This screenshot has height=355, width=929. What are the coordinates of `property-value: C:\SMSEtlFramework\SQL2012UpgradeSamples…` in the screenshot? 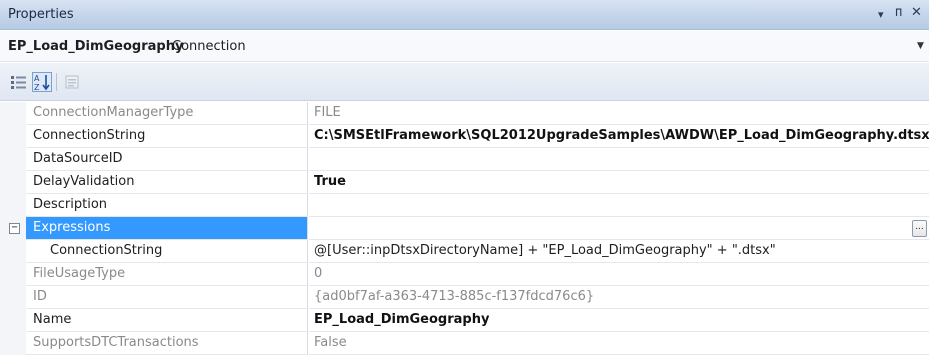 It's located at (619, 136).